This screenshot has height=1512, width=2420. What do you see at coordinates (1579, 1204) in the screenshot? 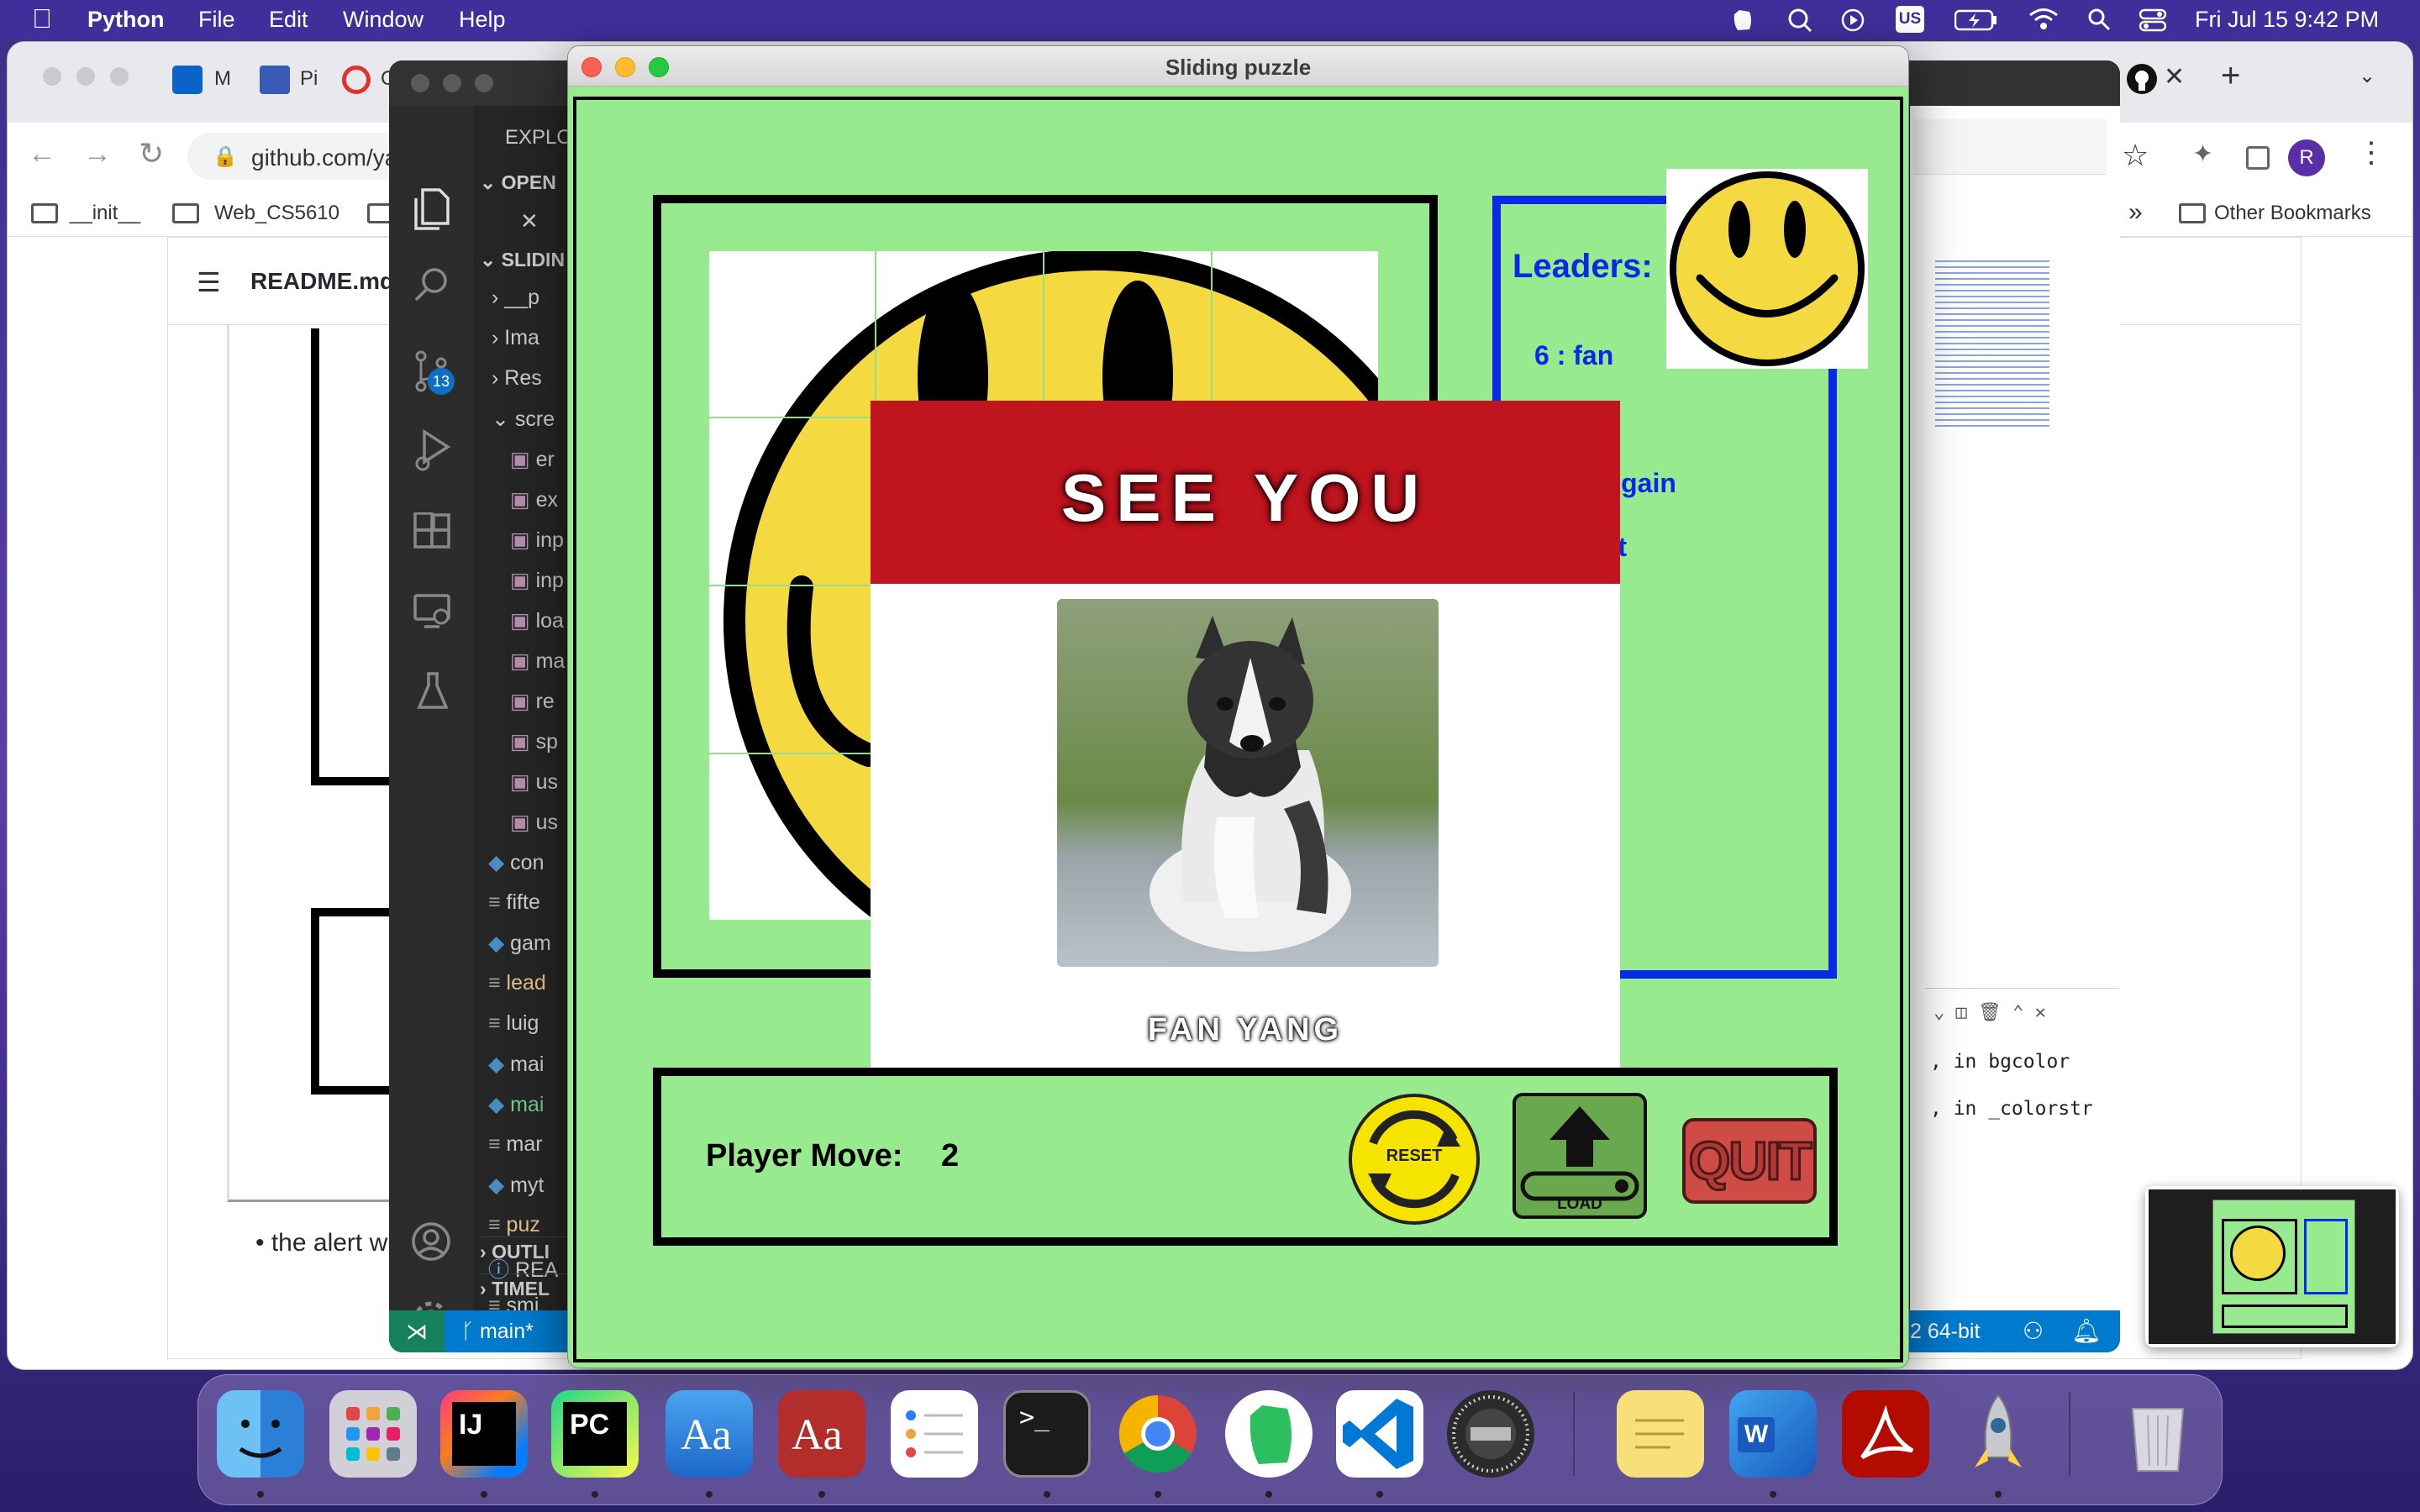
I see `load-label: LOAD` at bounding box center [1579, 1204].